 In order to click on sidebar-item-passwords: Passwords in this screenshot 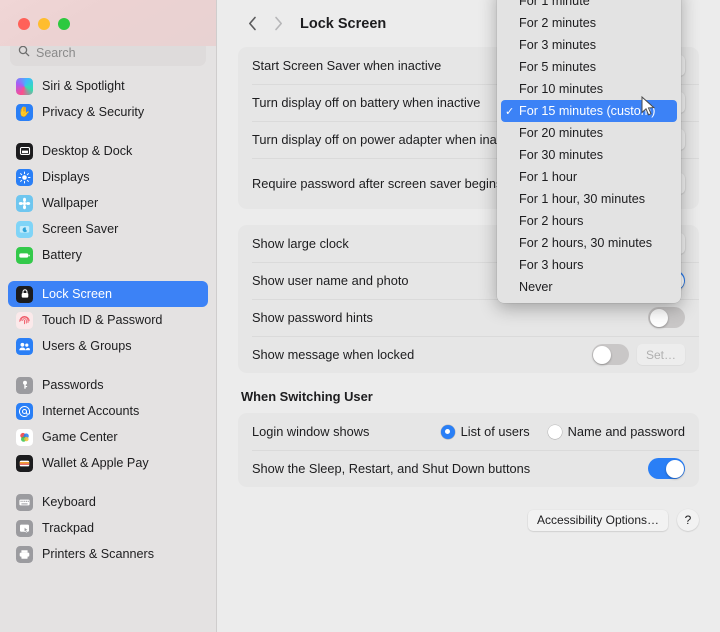, I will do `click(108, 385)`.